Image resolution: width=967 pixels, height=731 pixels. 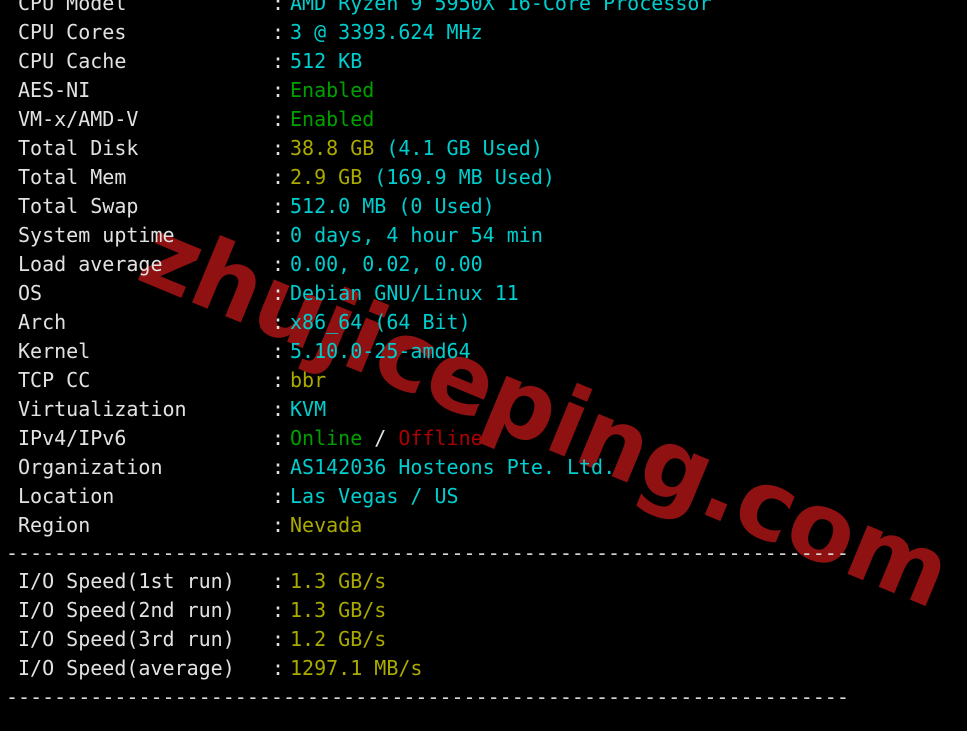 I want to click on info-row: Virtualization: KVM, so click(x=483, y=409).